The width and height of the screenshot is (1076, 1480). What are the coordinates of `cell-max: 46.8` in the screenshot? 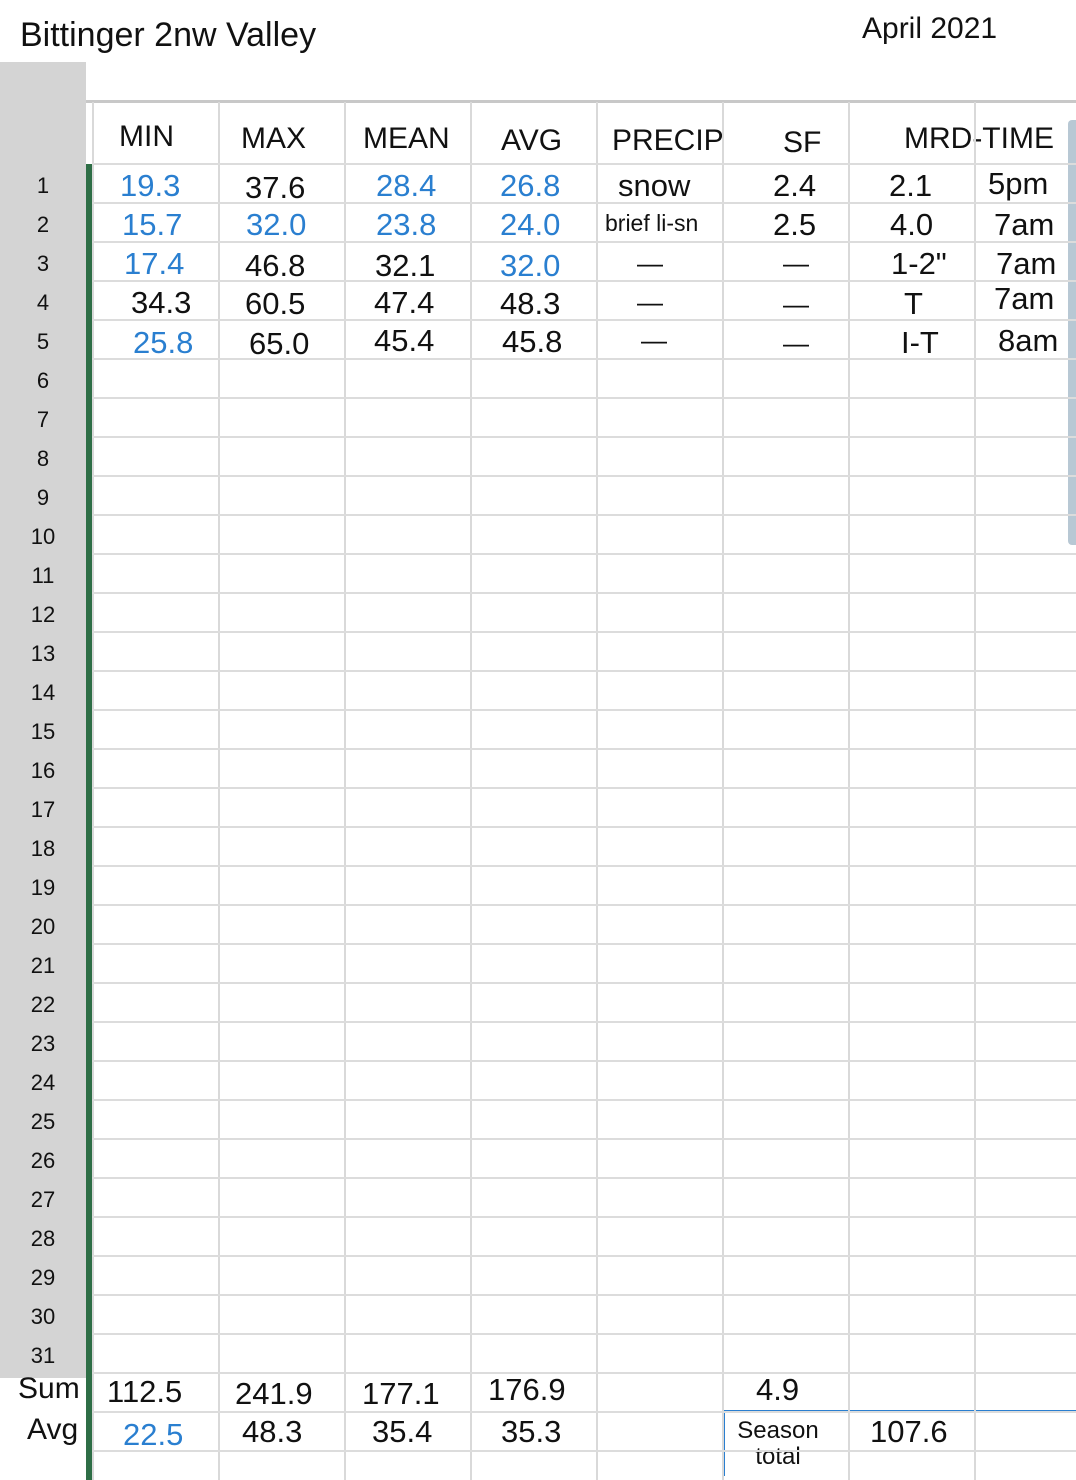 It's located at (275, 265).